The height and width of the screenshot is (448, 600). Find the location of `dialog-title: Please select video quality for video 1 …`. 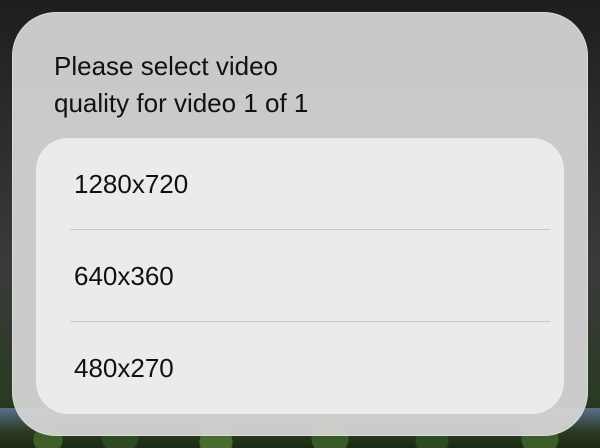

dialog-title: Please select video quality for video 1 … is located at coordinates (181, 84).